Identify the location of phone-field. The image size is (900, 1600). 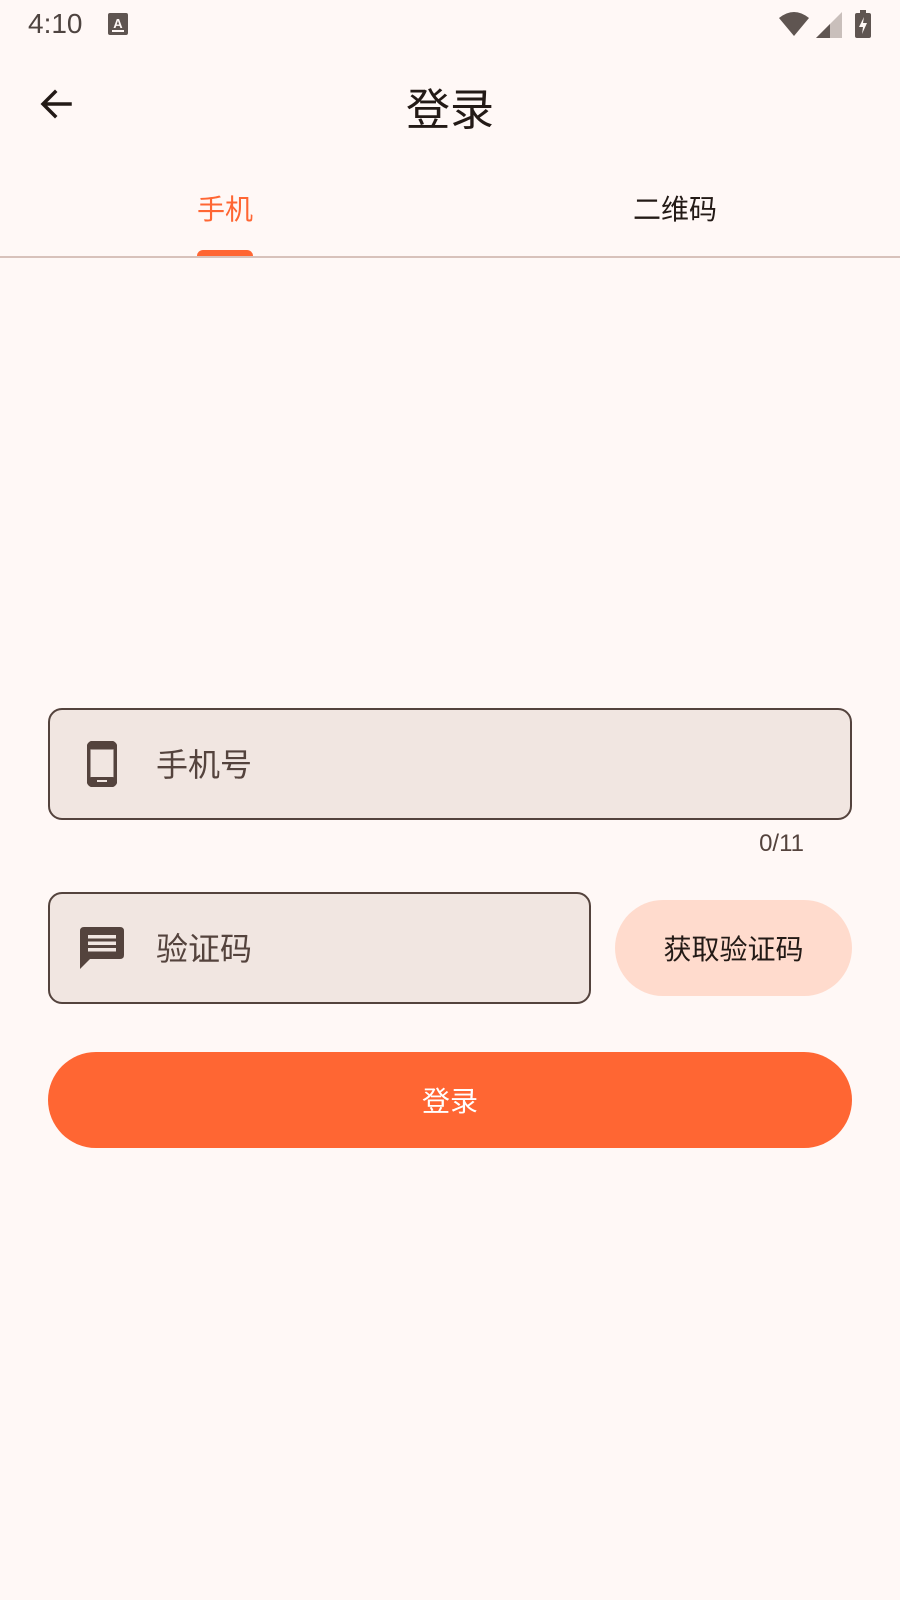
(450, 764).